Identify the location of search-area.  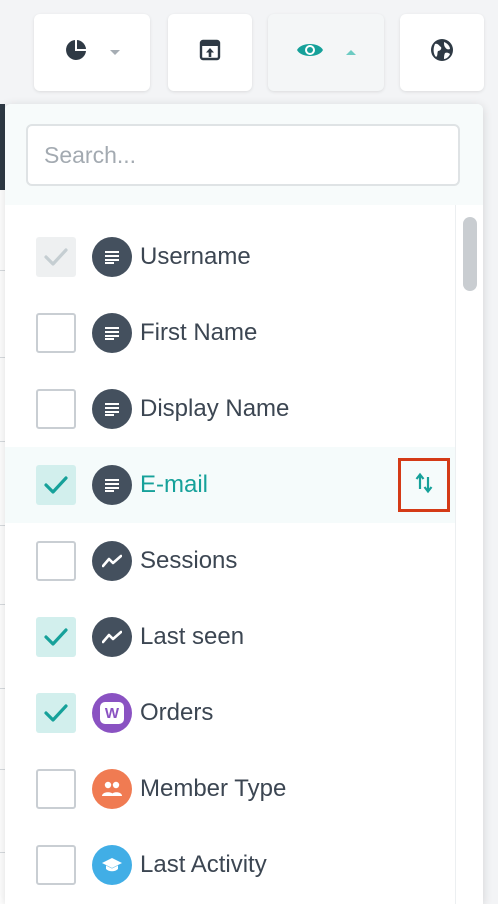
(244, 154).